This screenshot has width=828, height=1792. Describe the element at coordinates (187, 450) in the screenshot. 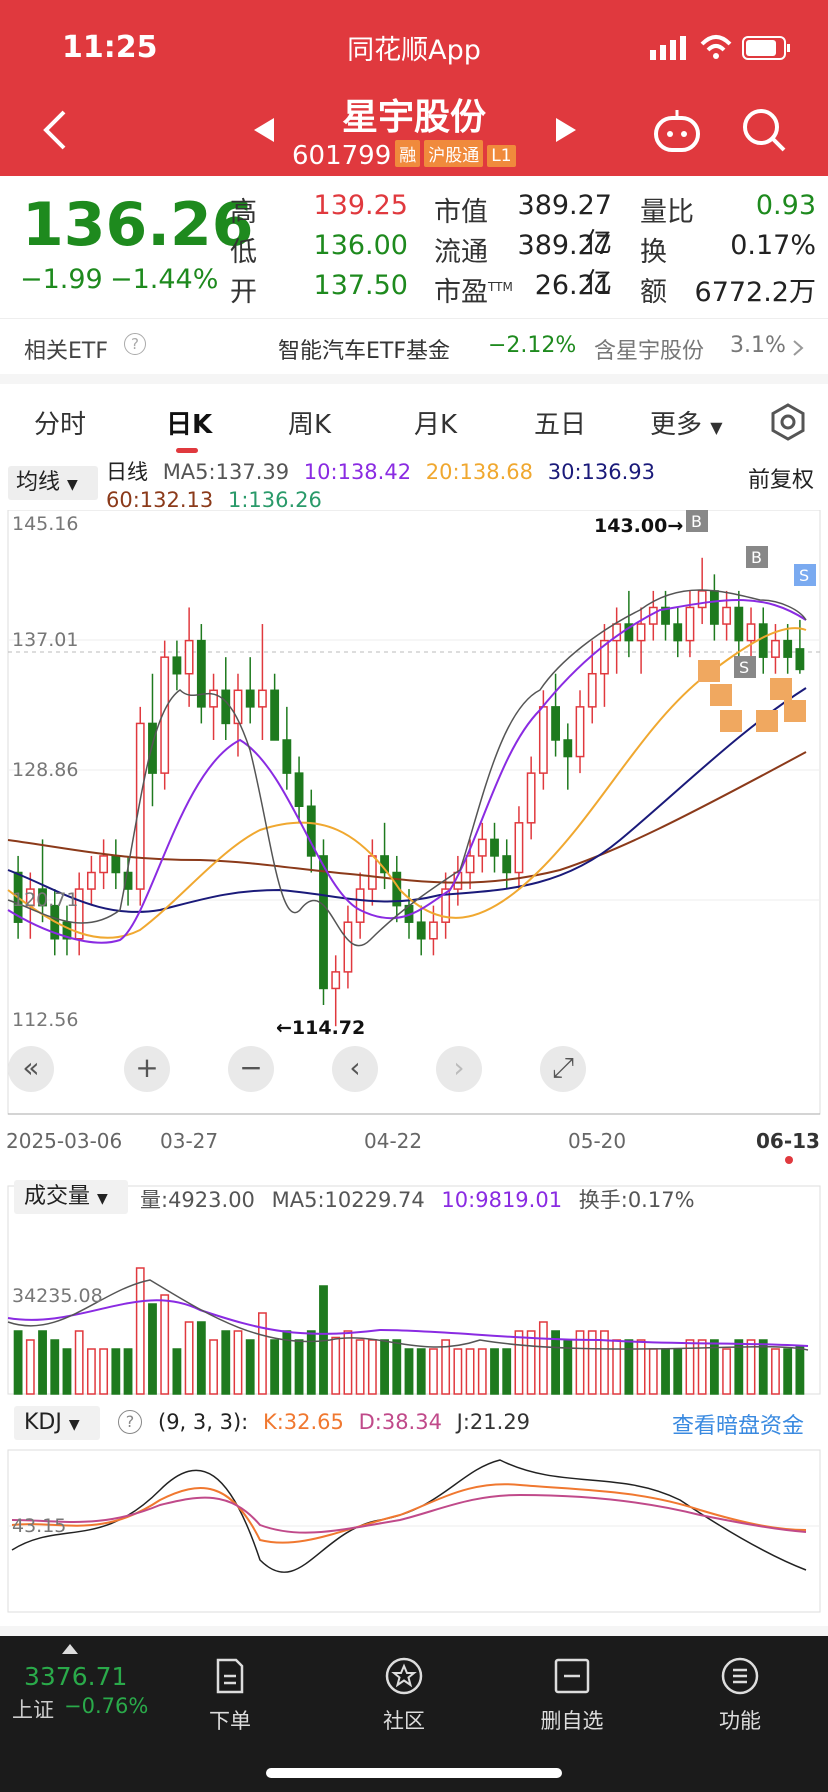

I see `tab-active-indicator` at that location.